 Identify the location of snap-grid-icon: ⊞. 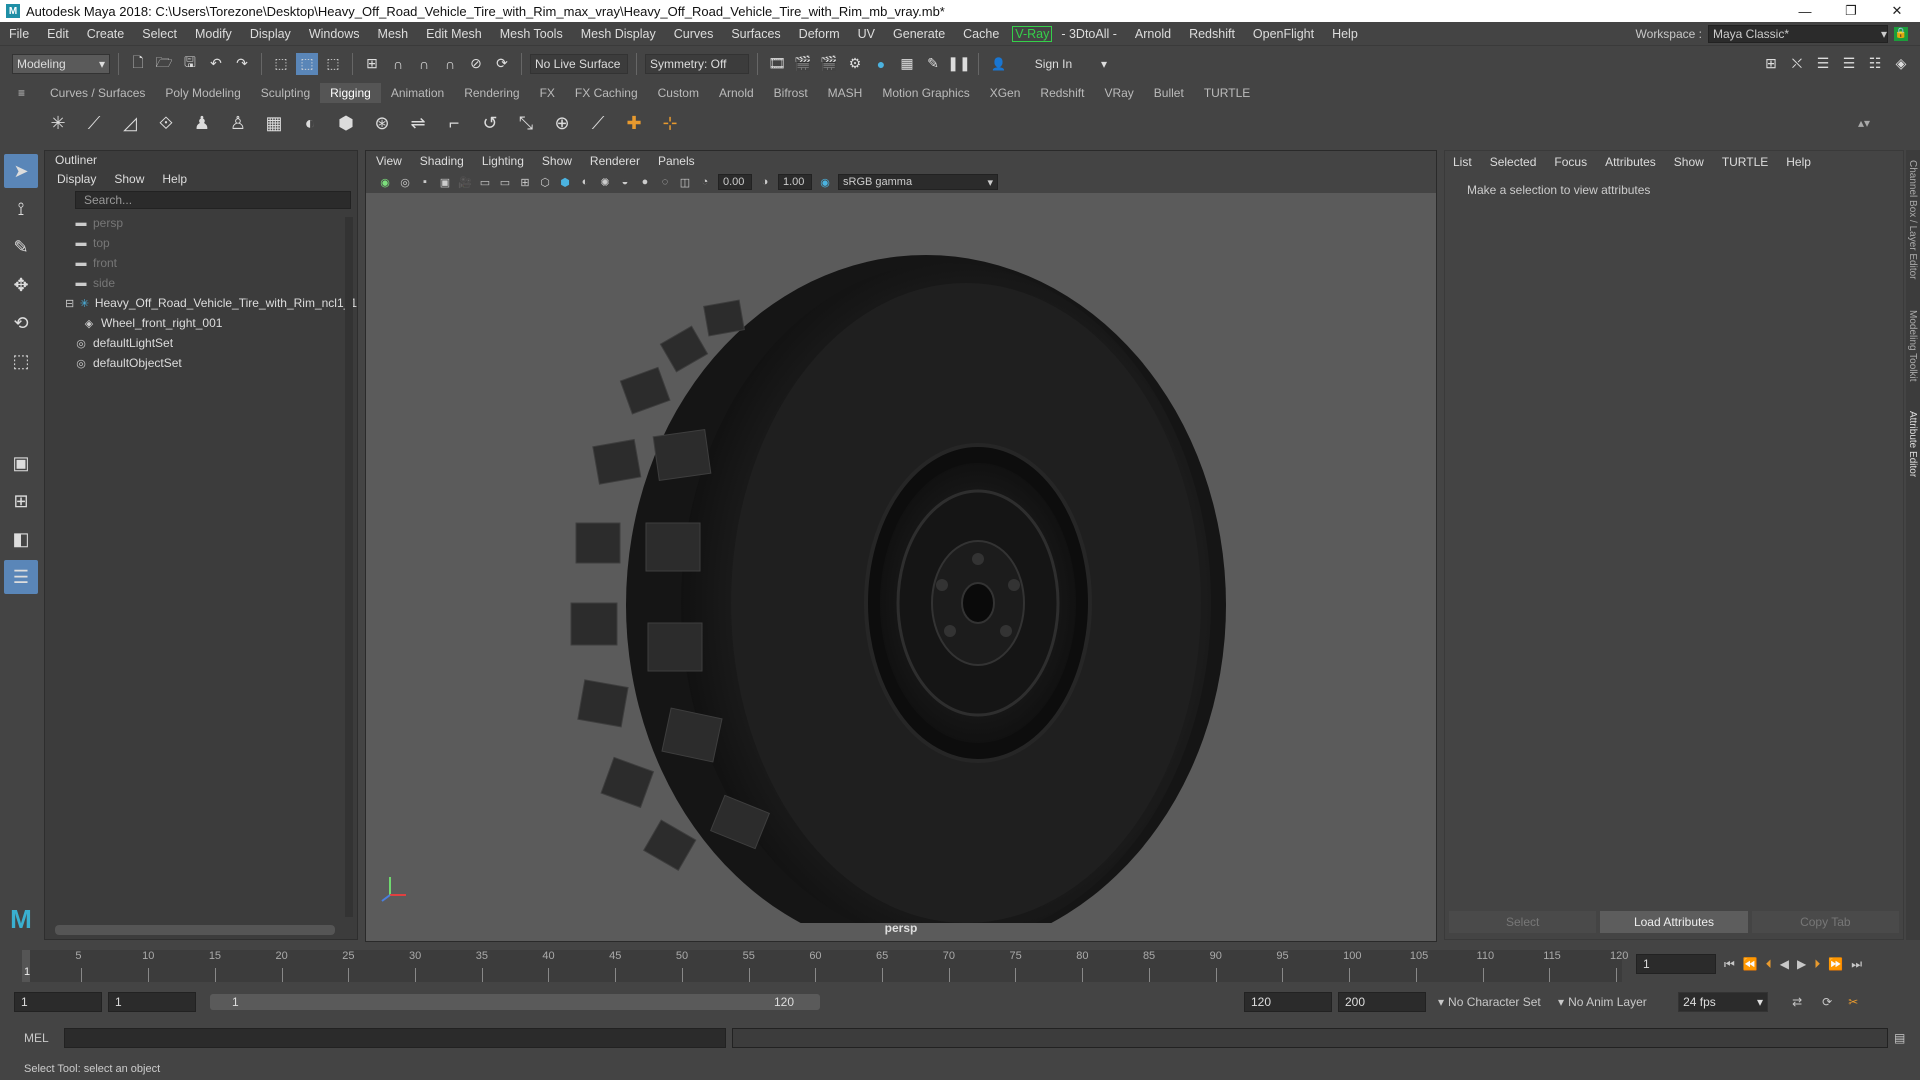
(372, 64).